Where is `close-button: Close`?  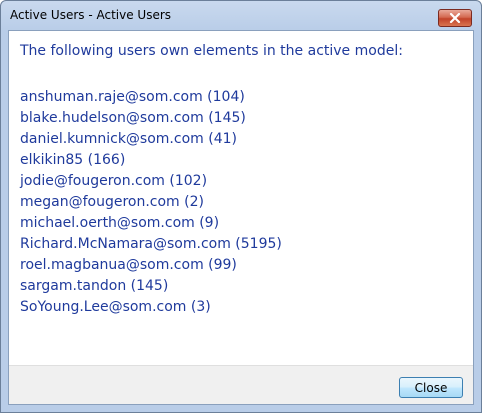 close-button: Close is located at coordinates (431, 387).